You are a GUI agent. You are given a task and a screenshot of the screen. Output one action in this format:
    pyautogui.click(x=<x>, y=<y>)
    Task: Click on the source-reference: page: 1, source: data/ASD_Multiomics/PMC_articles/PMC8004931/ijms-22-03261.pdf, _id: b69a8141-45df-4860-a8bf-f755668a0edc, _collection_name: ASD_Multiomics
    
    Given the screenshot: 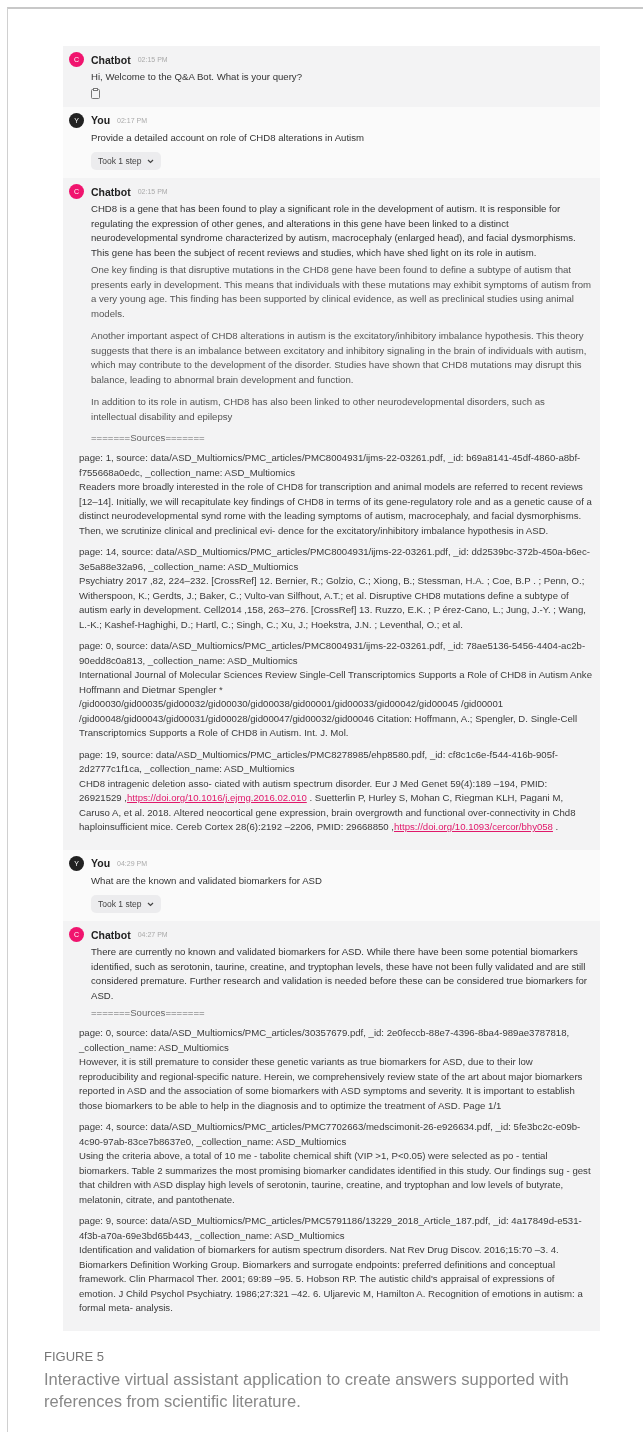 What is the action you would take?
    pyautogui.click(x=330, y=465)
    